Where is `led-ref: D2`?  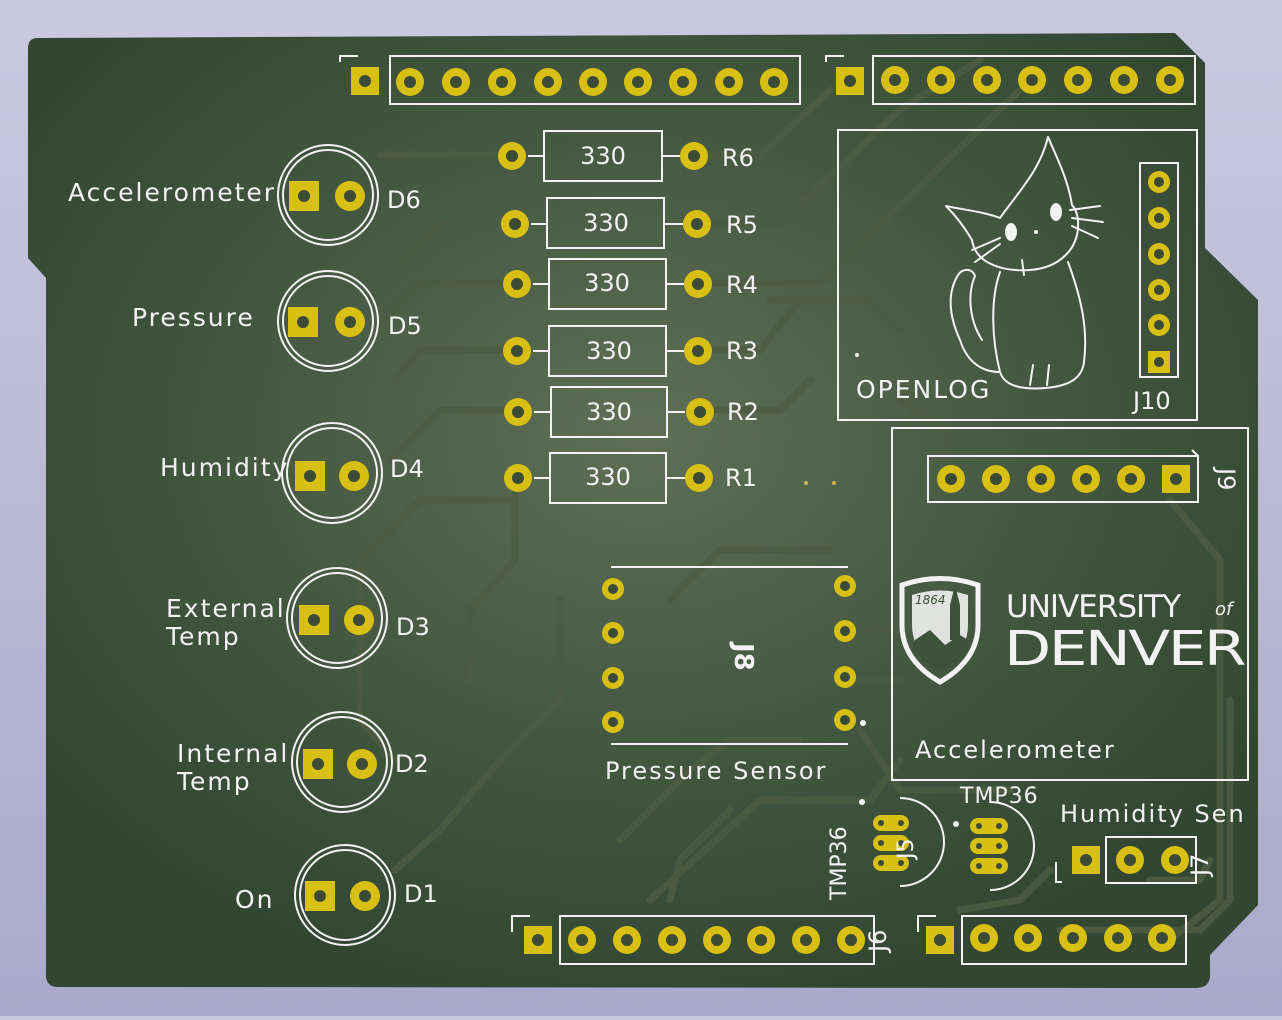 led-ref: D2 is located at coordinates (412, 764).